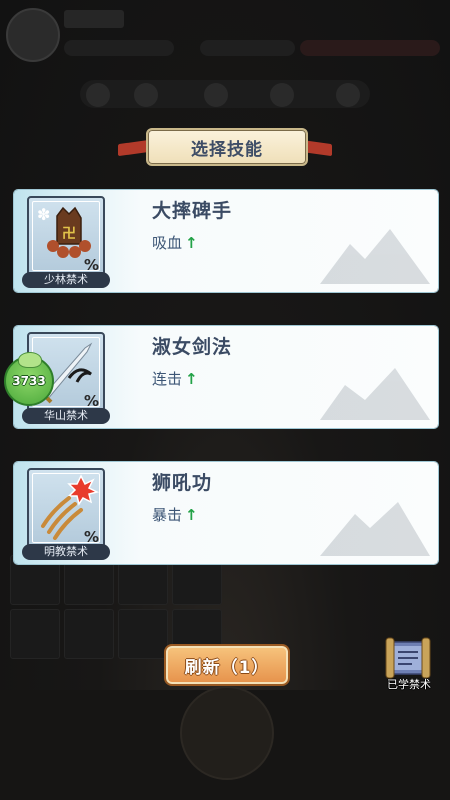  Describe the element at coordinates (66, 508) in the screenshot. I see `skill-icon-card-3: %` at that location.